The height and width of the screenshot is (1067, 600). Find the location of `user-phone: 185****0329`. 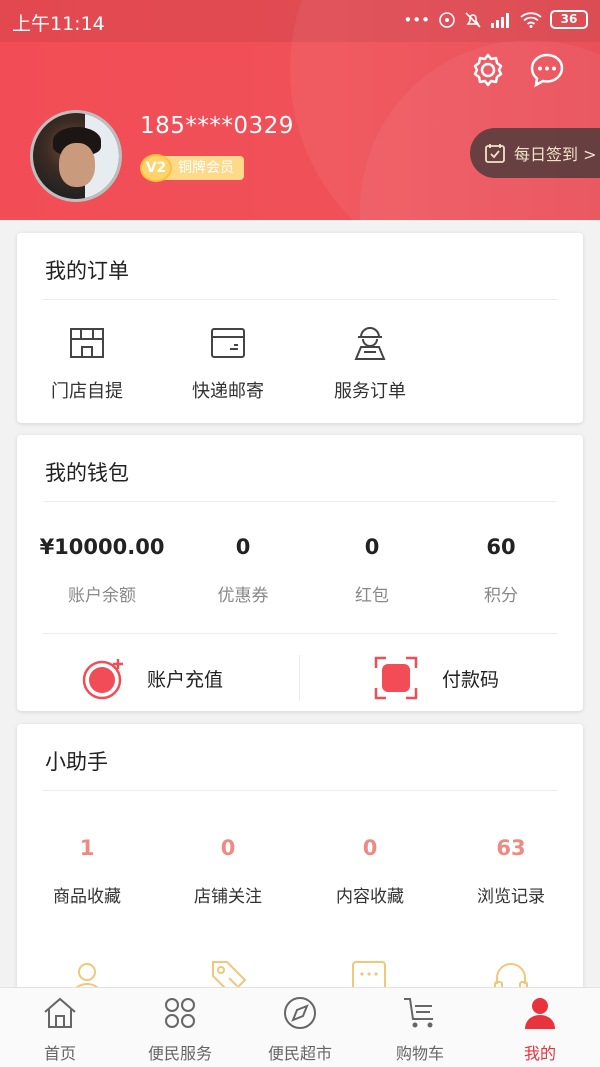

user-phone: 185****0329 is located at coordinates (217, 126).